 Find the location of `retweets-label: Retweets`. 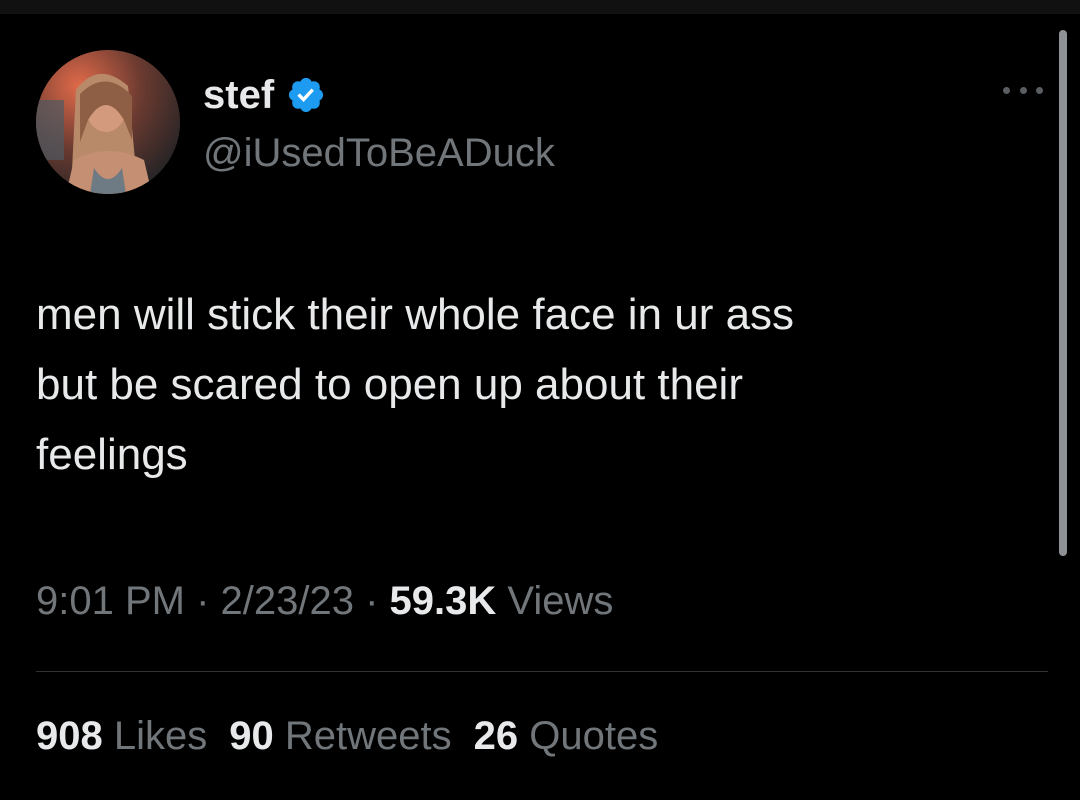

retweets-label: Retweets is located at coordinates (362, 736).